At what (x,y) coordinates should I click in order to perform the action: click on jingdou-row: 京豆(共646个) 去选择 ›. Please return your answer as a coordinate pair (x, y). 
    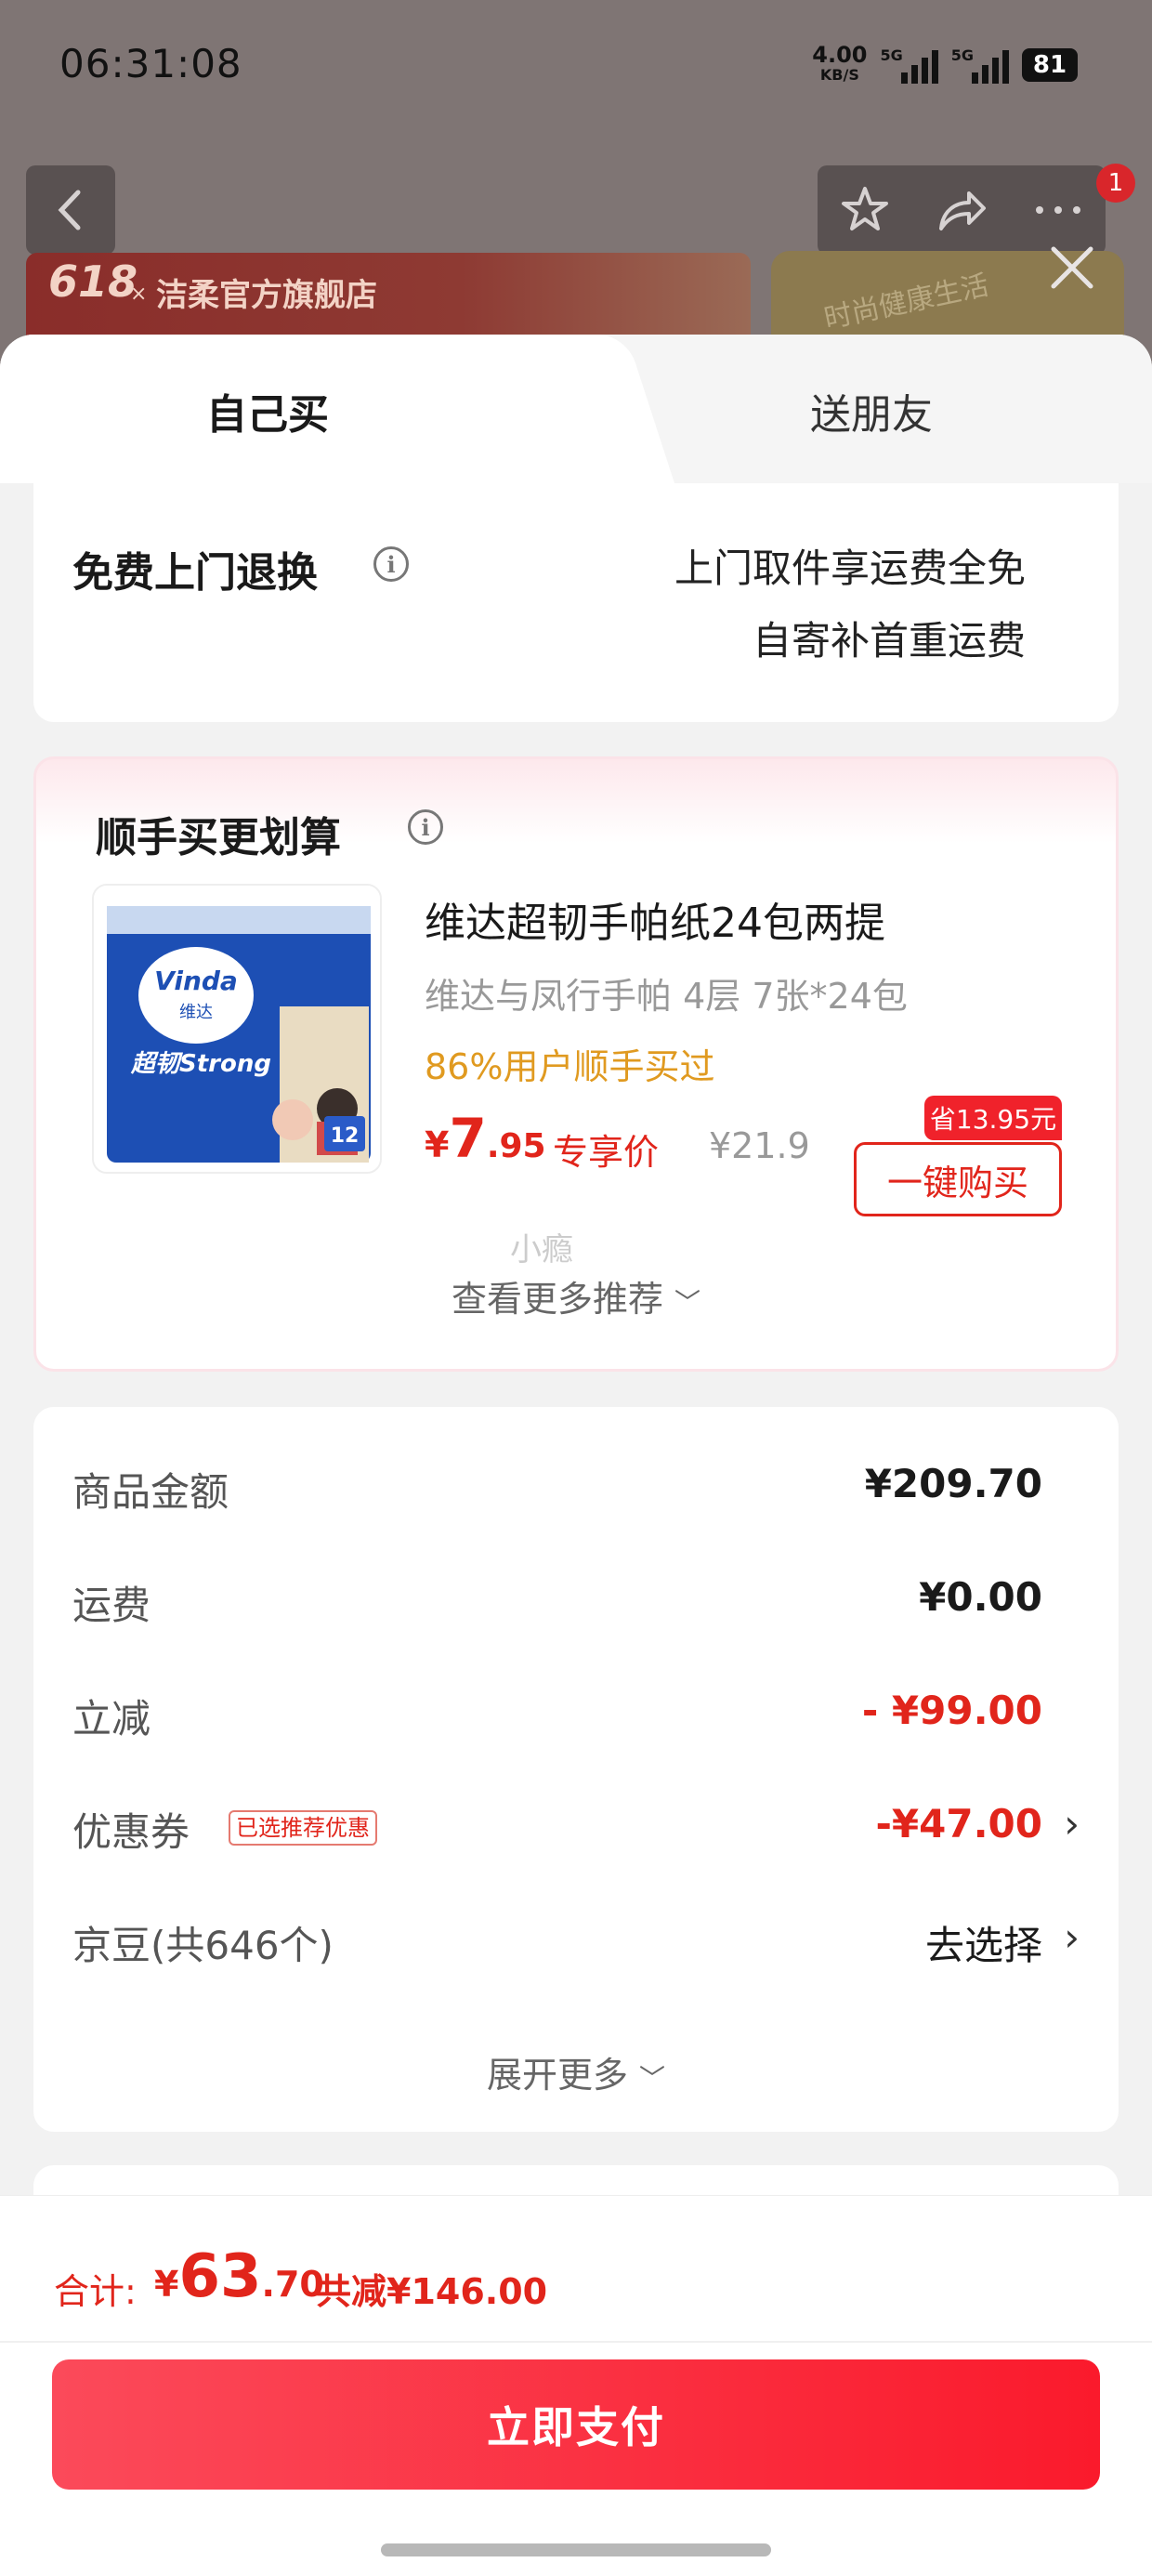
    Looking at the image, I should click on (576, 1942).